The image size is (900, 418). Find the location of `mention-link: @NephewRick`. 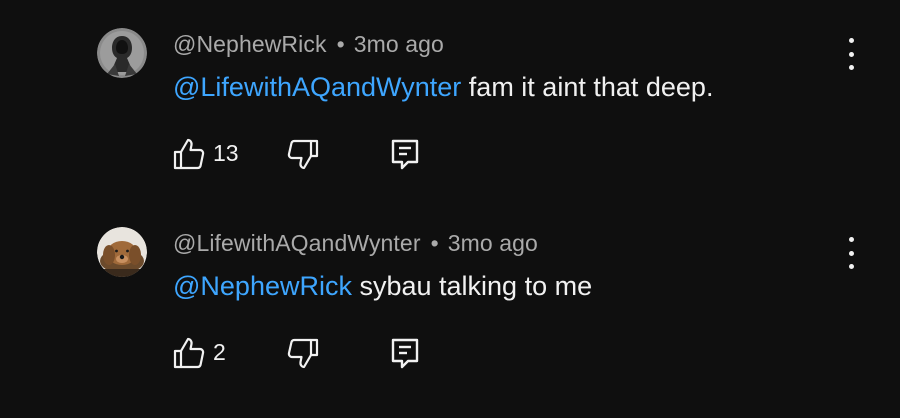

mention-link: @NephewRick is located at coordinates (262, 286).